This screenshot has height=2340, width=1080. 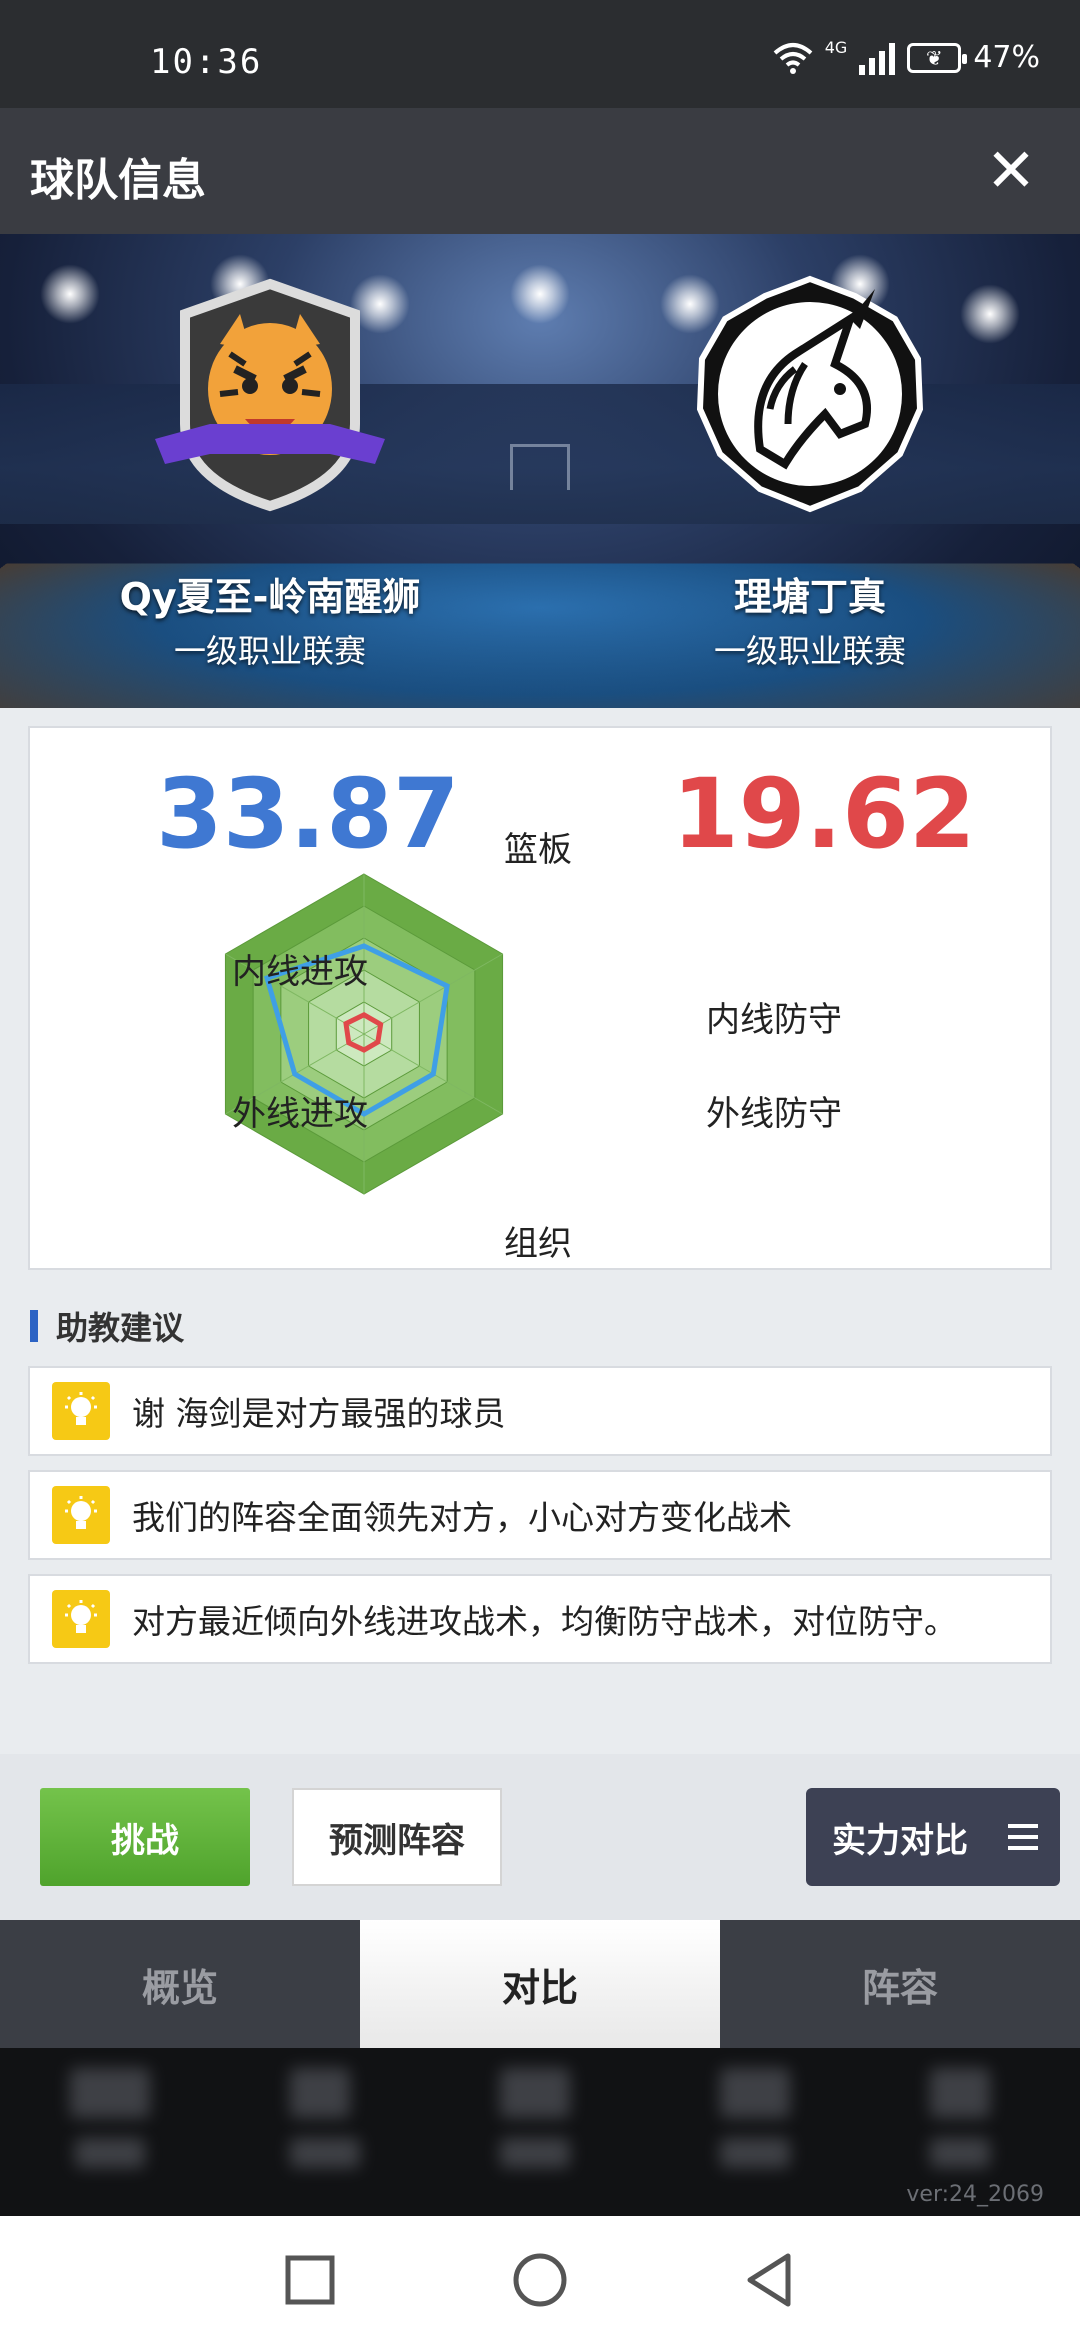 What do you see at coordinates (906, 56) in the screenshot?
I see `status-icons: 4G ❦ 47%` at bounding box center [906, 56].